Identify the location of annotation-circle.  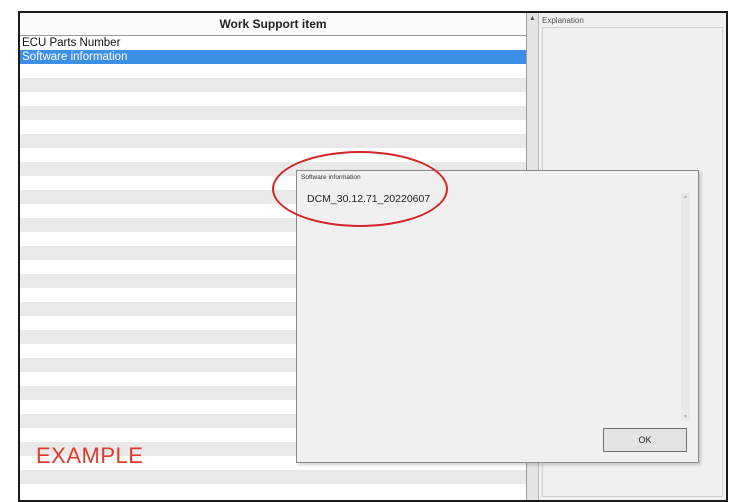
(360, 189).